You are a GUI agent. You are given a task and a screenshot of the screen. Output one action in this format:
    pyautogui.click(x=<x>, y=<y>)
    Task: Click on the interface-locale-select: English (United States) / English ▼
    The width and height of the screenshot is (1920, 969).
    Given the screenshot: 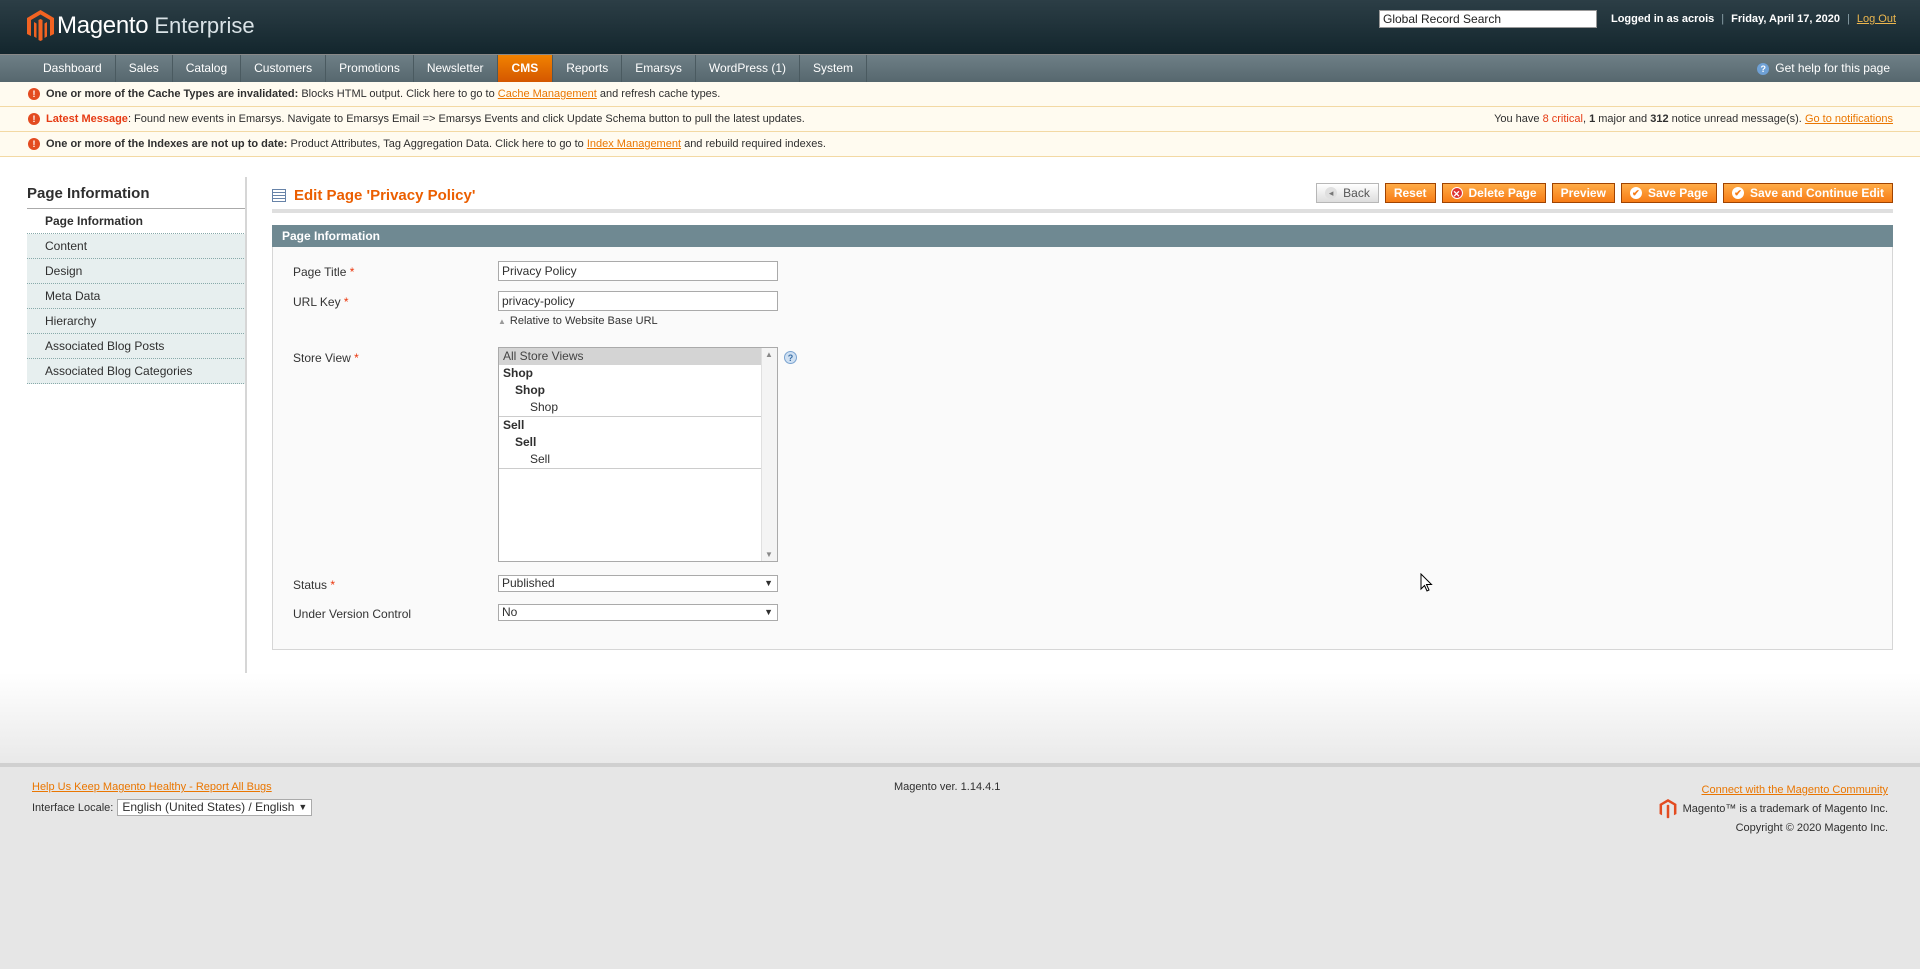 What is the action you would take?
    pyautogui.click(x=215, y=807)
    